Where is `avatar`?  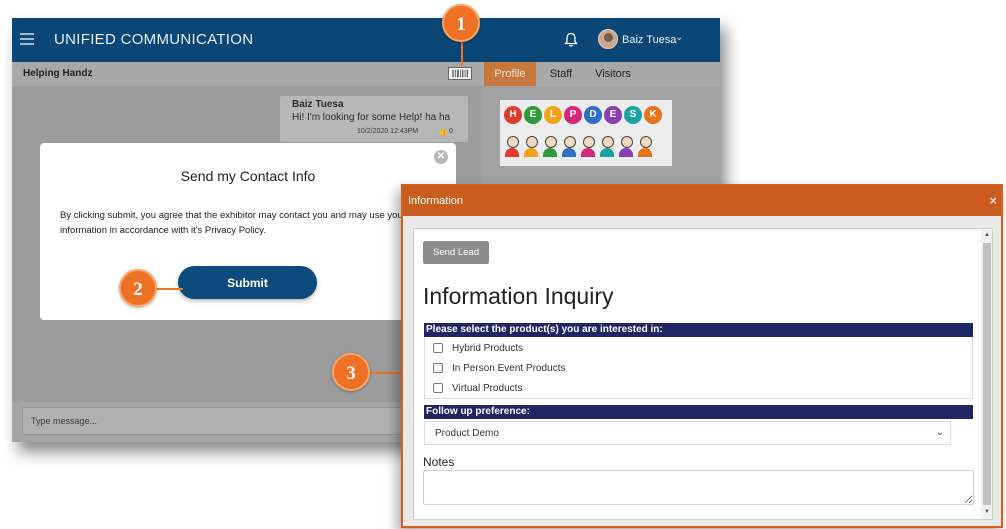
avatar is located at coordinates (608, 39).